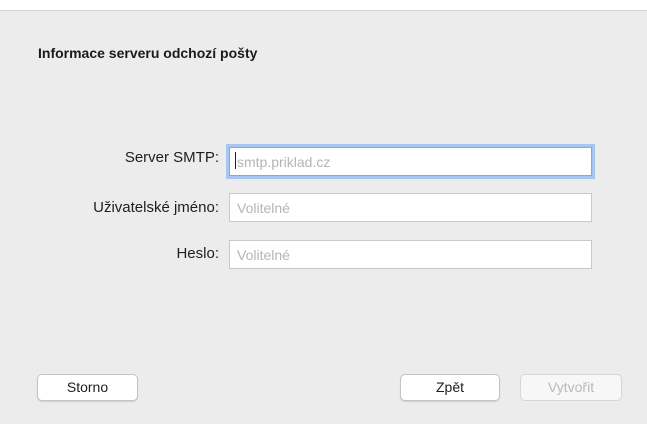  What do you see at coordinates (410, 161) in the screenshot?
I see `smtp-server-input` at bounding box center [410, 161].